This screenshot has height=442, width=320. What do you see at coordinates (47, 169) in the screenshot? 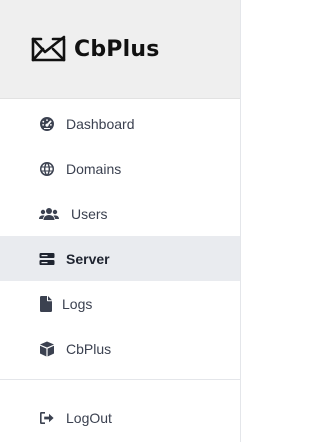
I see `globe-icon` at bounding box center [47, 169].